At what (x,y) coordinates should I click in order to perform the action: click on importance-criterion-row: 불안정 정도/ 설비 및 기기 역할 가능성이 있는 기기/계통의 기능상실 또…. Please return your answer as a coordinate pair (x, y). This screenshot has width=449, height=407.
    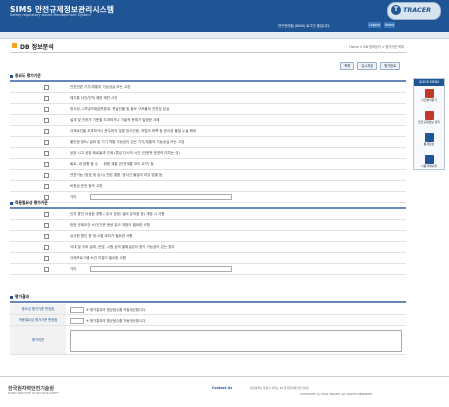
    Looking at the image, I should click on (208, 142).